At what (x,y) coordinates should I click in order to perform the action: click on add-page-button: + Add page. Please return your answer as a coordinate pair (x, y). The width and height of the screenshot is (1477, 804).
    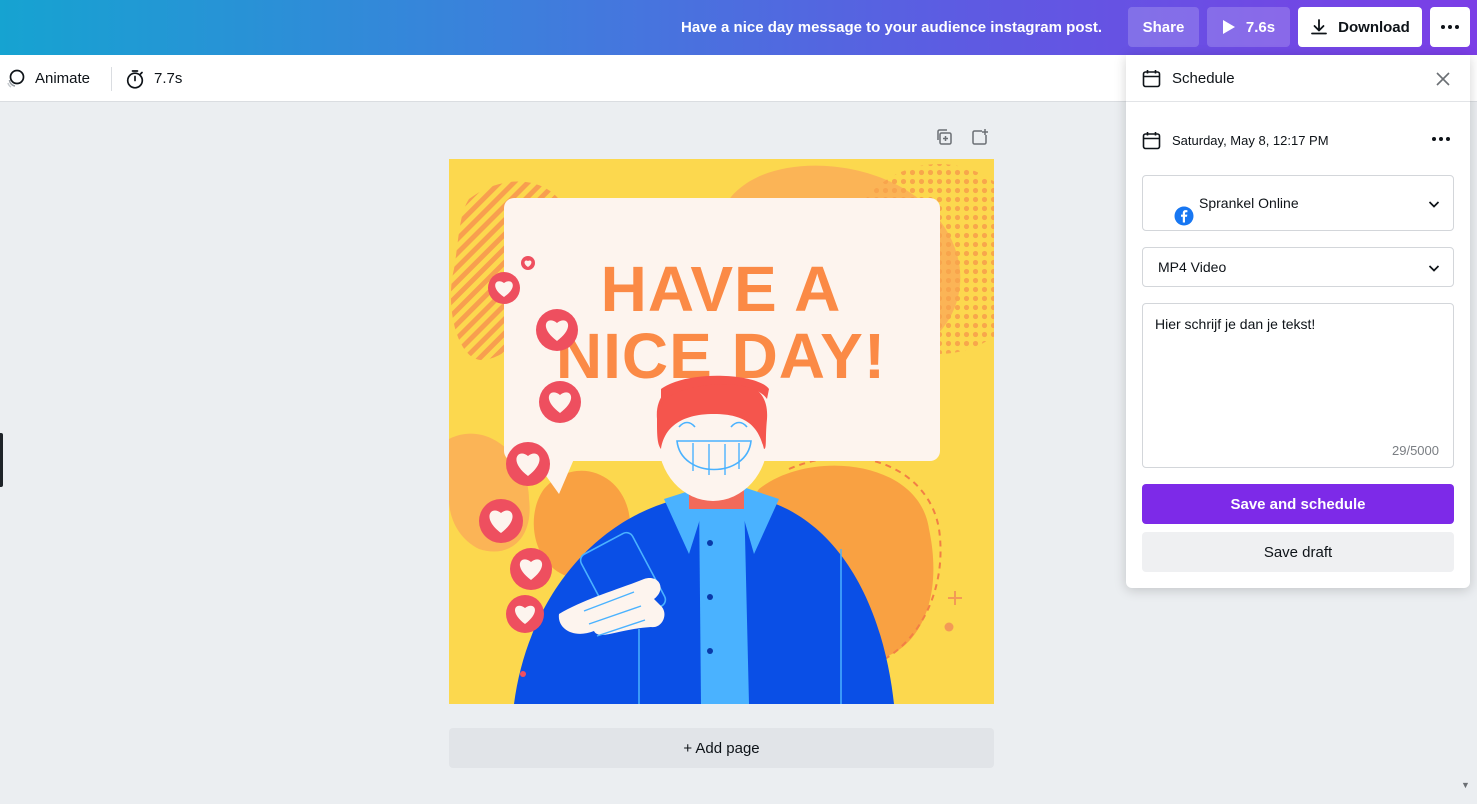
    Looking at the image, I should click on (721, 748).